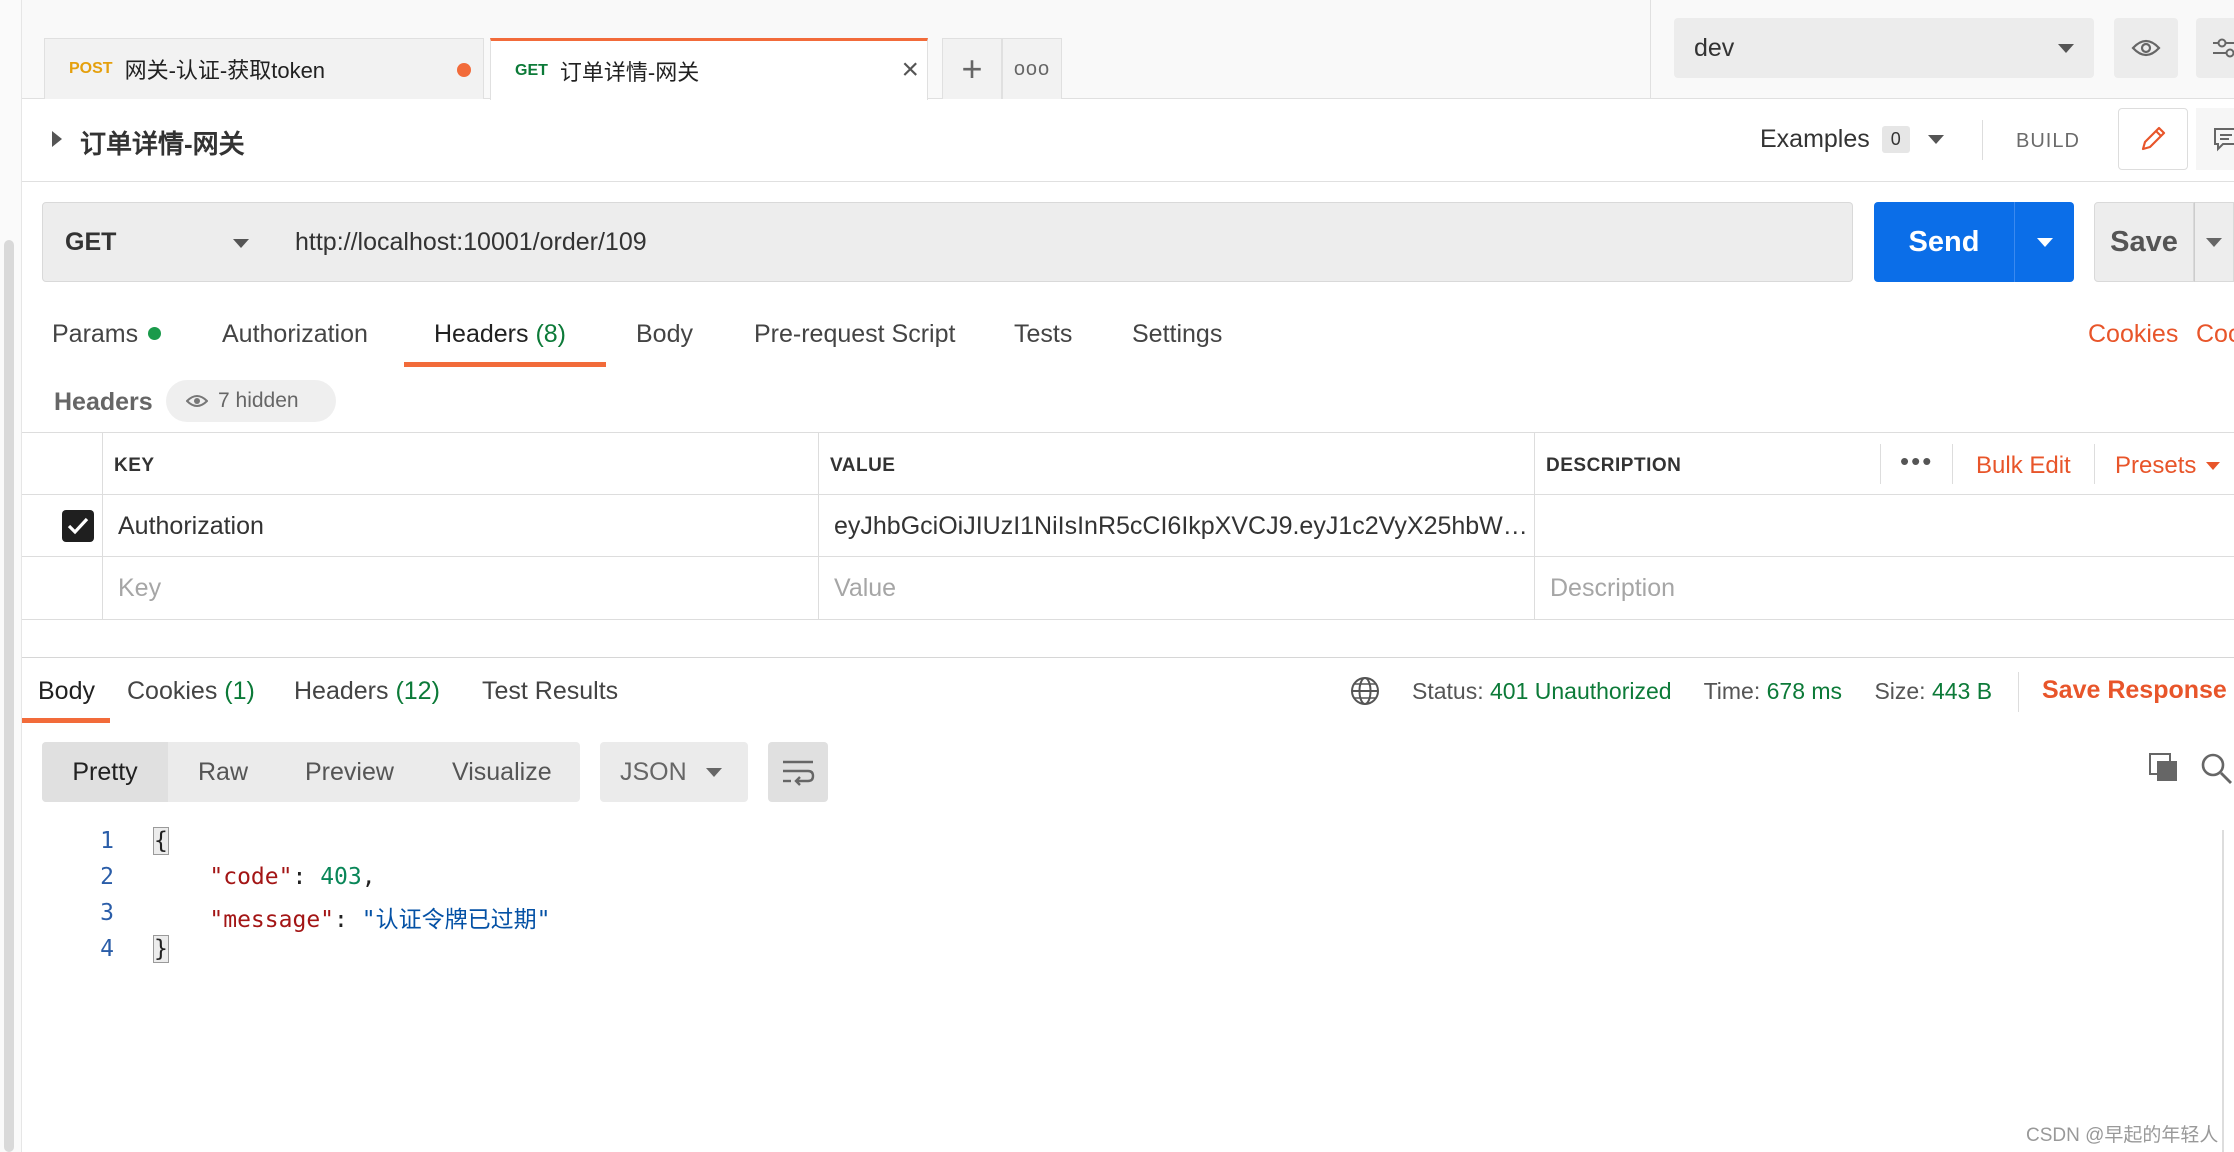 The width and height of the screenshot is (2234, 1152). Describe the element at coordinates (66, 691) in the screenshot. I see `response-tab-body: Body` at that location.